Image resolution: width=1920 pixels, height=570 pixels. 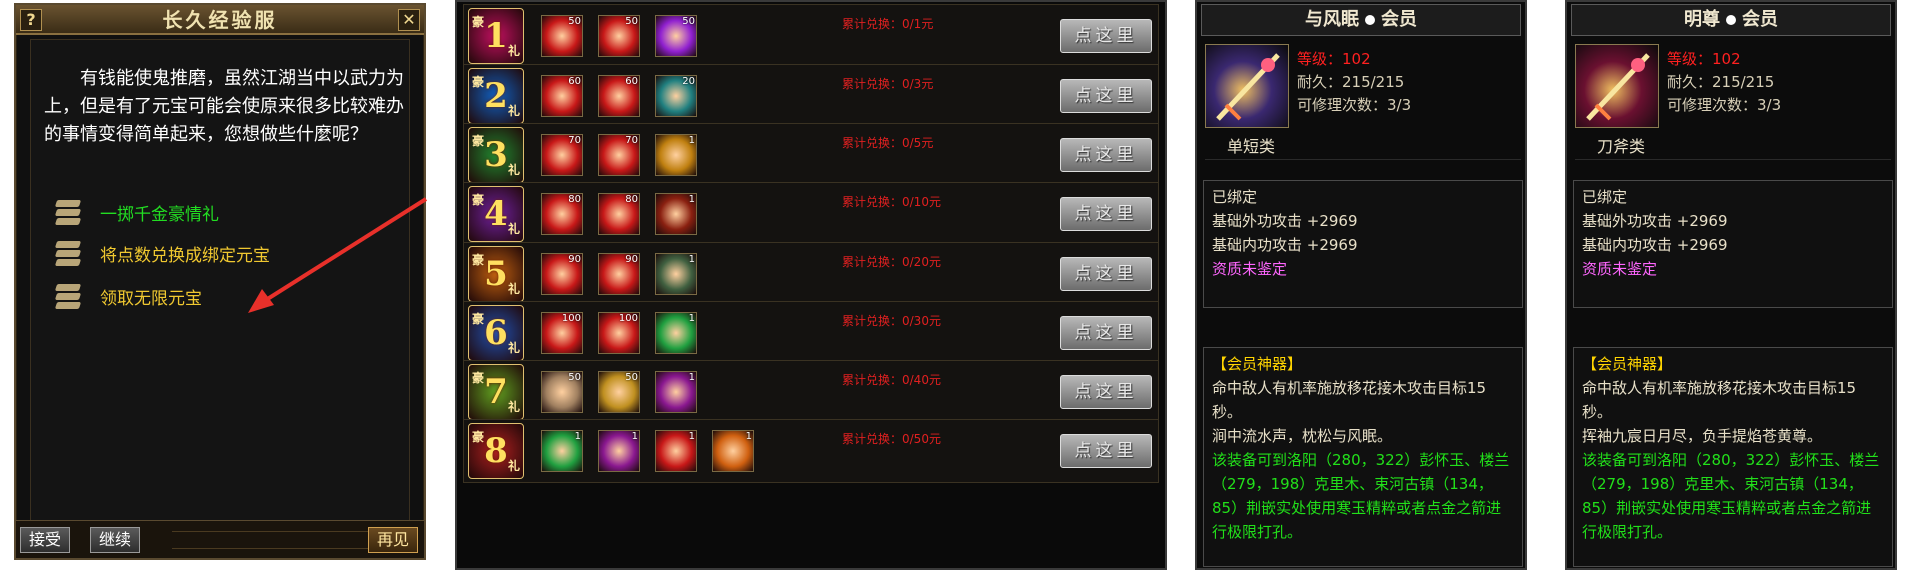 I want to click on option-claim-ingots: 领取无限元宝, so click(x=128, y=296).